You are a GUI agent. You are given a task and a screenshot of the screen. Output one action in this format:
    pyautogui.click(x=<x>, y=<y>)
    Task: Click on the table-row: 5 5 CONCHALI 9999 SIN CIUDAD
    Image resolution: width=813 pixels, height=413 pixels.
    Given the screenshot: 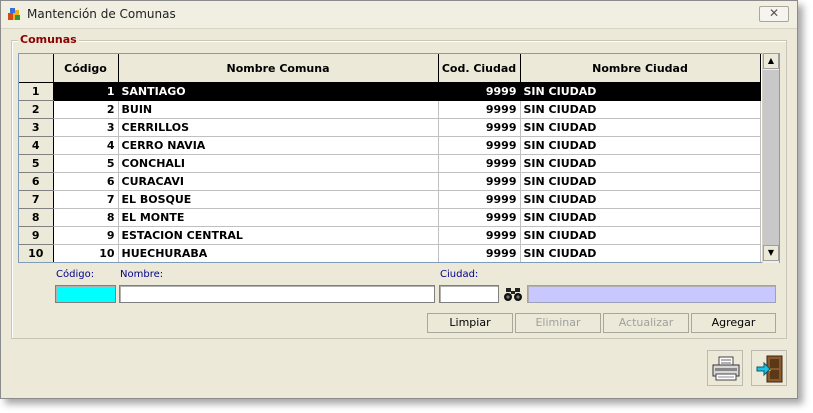 What is the action you would take?
    pyautogui.click(x=390, y=163)
    